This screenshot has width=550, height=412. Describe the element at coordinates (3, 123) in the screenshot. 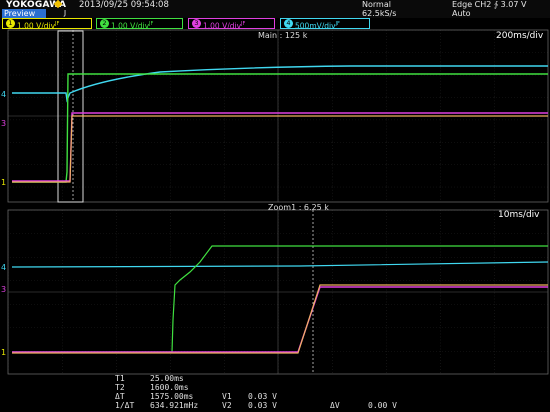

I see `ch3-ground-marker: 3` at that location.